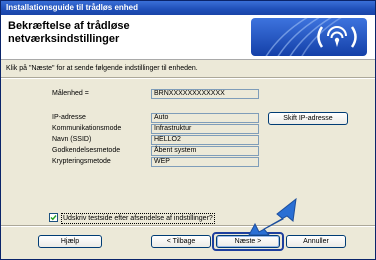 This screenshot has height=260, width=376. I want to click on target-label: Målenhed =, so click(70, 93).